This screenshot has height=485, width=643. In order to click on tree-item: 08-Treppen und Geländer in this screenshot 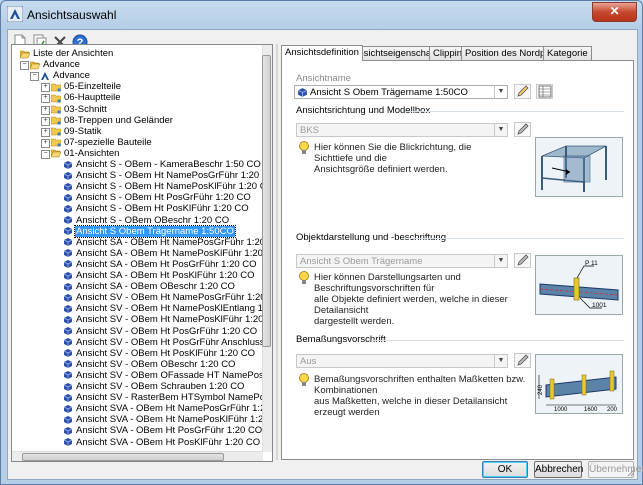, I will do `click(118, 120)`.